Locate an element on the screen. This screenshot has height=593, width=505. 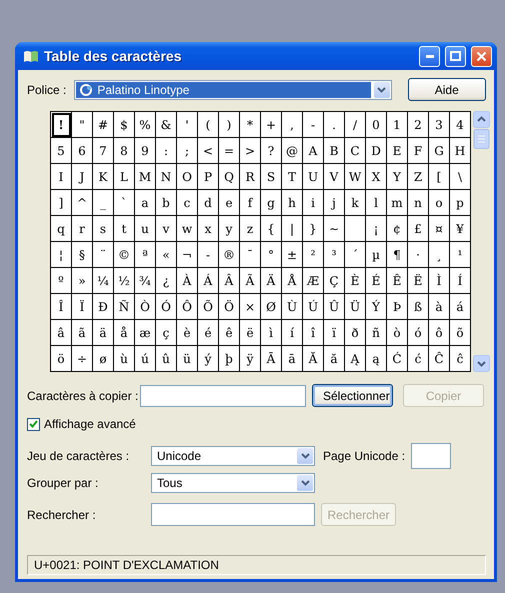
character-cell: & is located at coordinates (166, 125).